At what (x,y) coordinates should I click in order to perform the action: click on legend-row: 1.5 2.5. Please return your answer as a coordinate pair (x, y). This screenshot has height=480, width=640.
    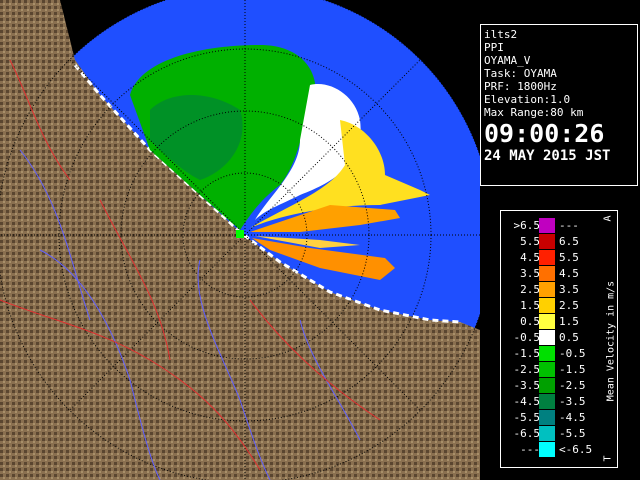
    Looking at the image, I should click on (551, 305).